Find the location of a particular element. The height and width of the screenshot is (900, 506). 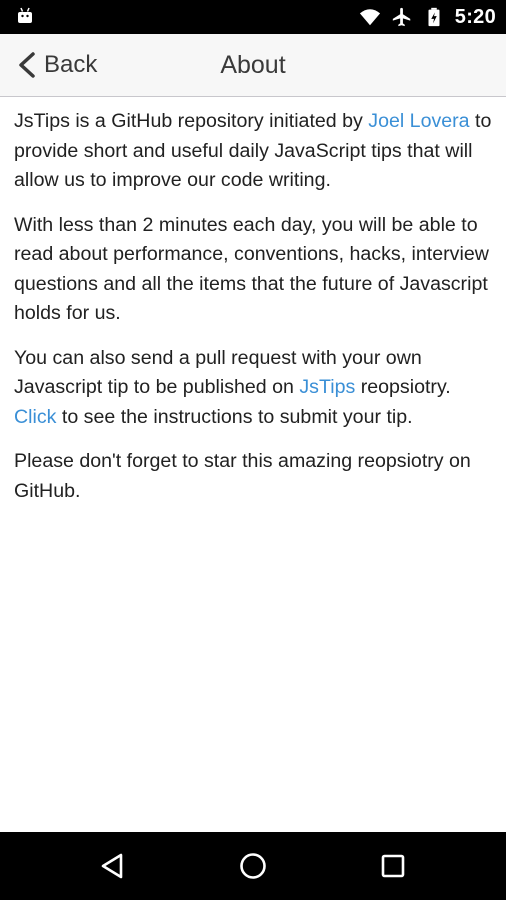

recents-square-icon is located at coordinates (393, 866).